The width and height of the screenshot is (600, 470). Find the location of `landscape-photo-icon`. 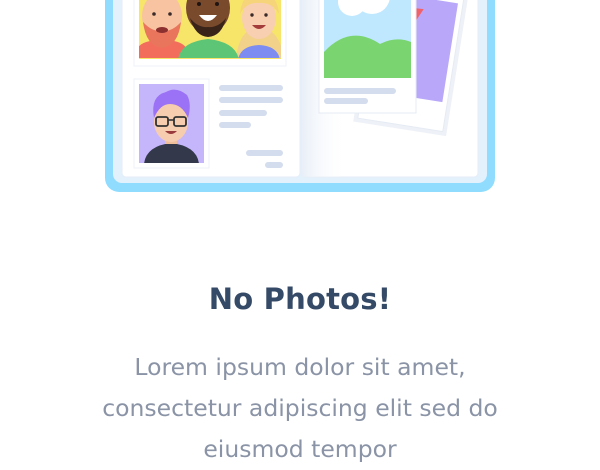

landscape-photo-icon is located at coordinates (367, 57).